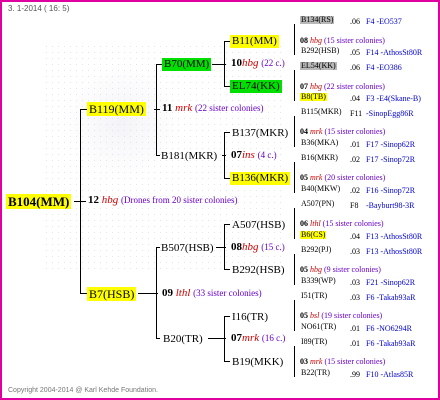  Describe the element at coordinates (315, 315) in the screenshot. I see `gen3-drone: bsl` at that location.